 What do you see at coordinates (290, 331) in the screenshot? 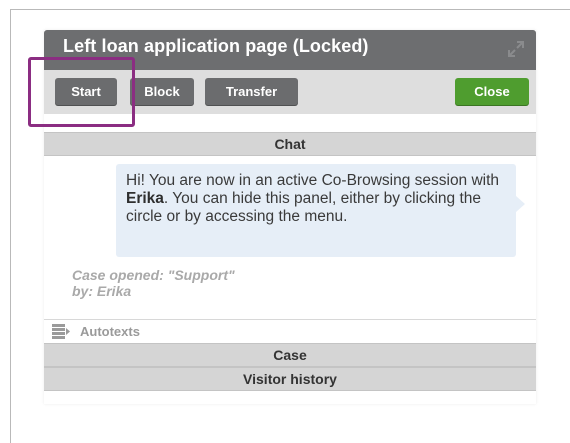
I see `autotexts-row: Autotexts` at bounding box center [290, 331].